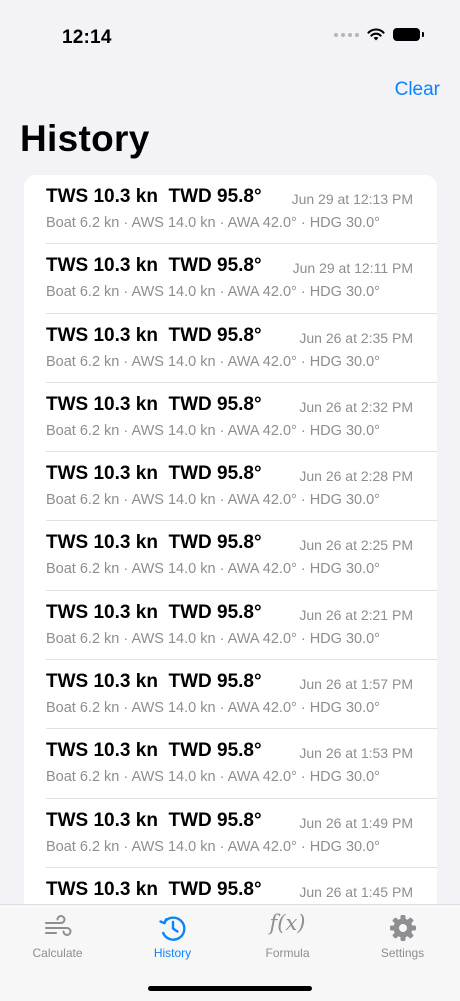 The height and width of the screenshot is (1001, 460). Describe the element at coordinates (356, 337) in the screenshot. I see `history-row-date: Jun 26 at 2:35 PM` at that location.